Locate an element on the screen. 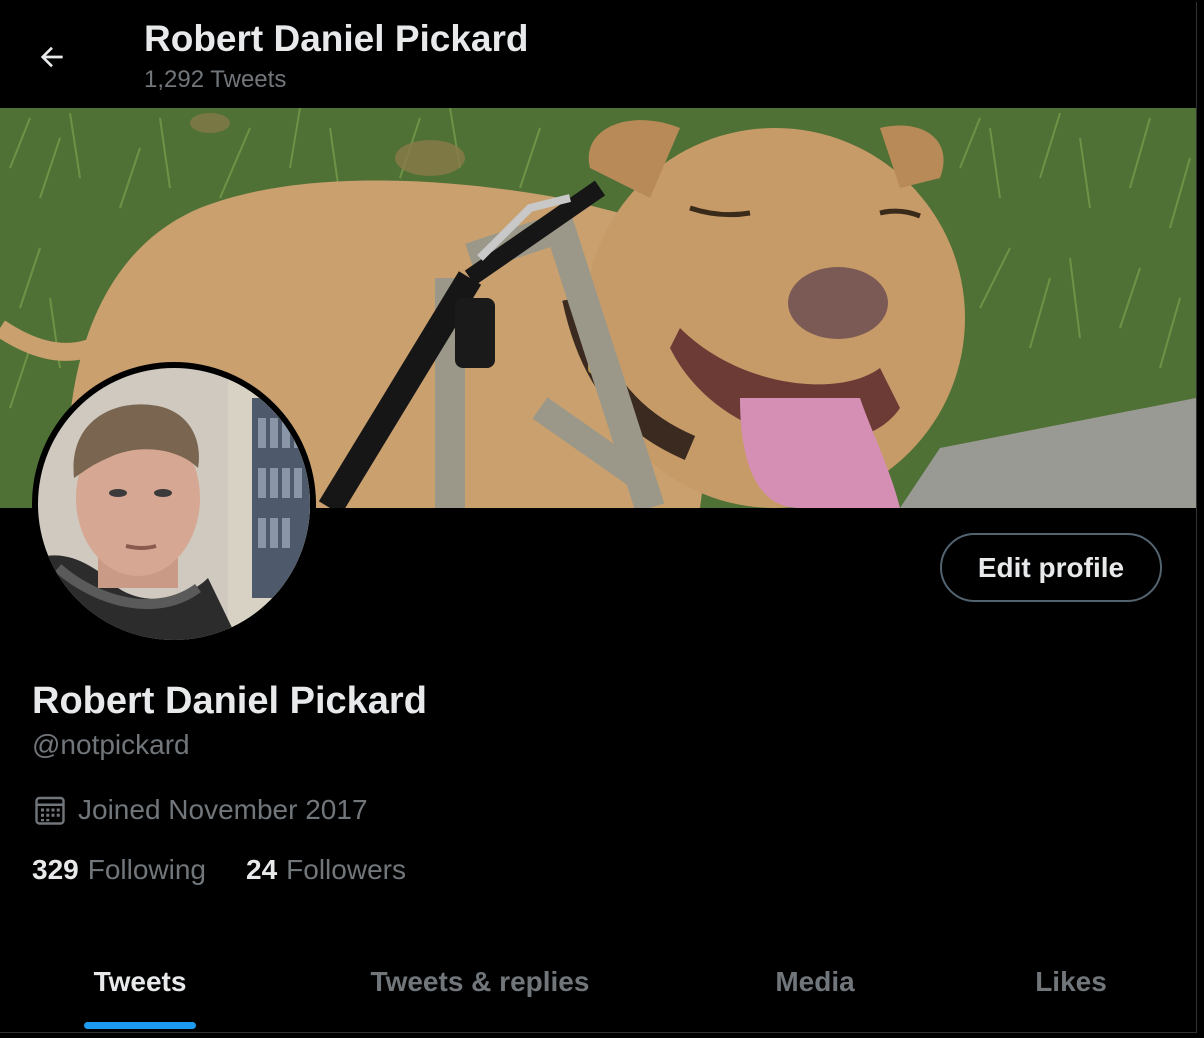  back-button is located at coordinates (52, 57).